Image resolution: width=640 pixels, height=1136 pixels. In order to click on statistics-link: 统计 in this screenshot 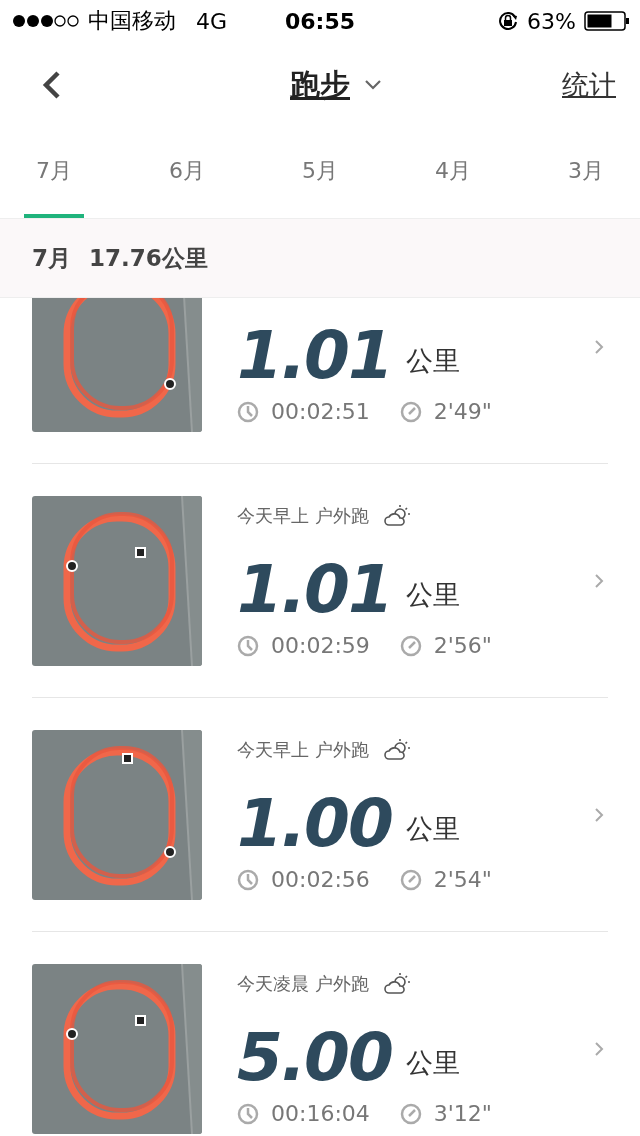, I will do `click(589, 85)`.